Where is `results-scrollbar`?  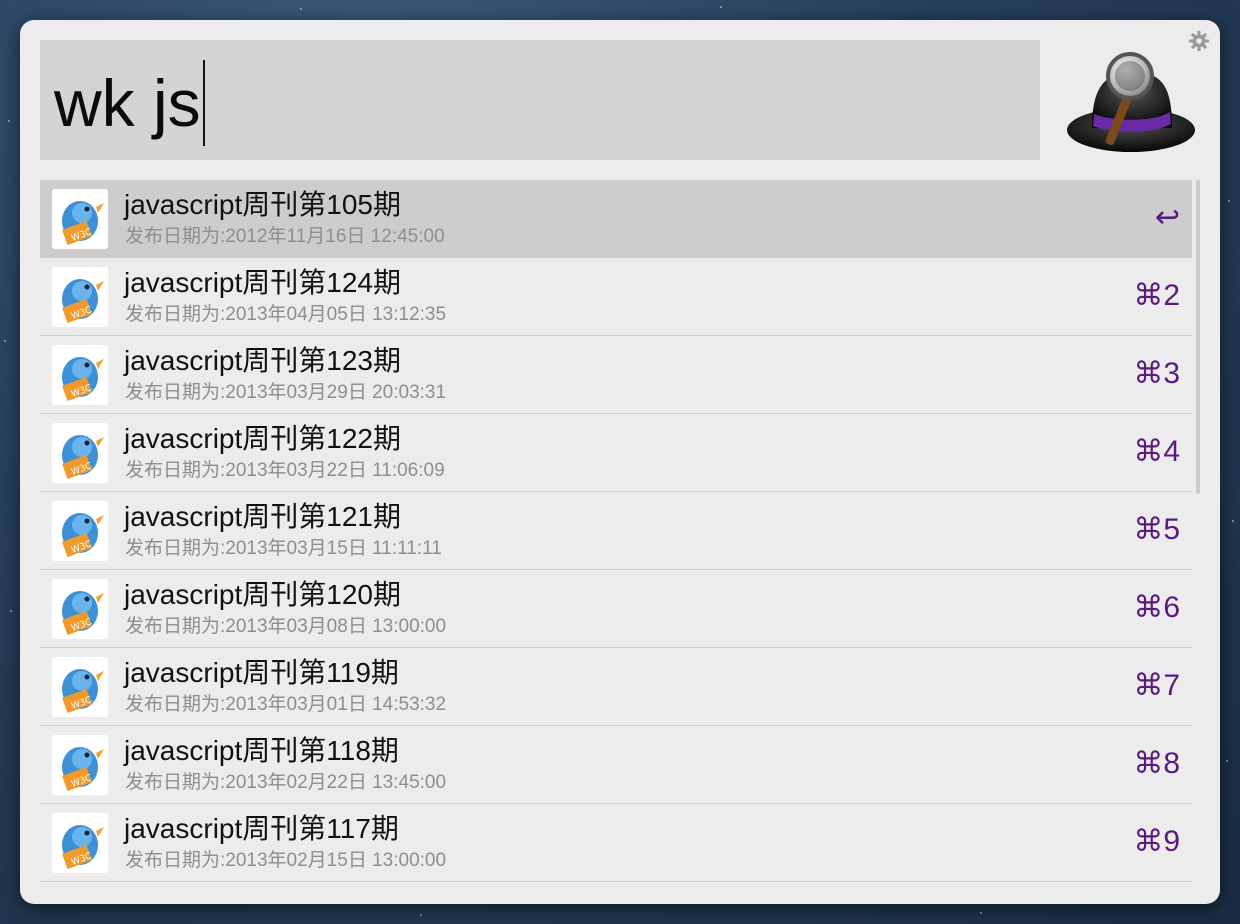 results-scrollbar is located at coordinates (1198, 337).